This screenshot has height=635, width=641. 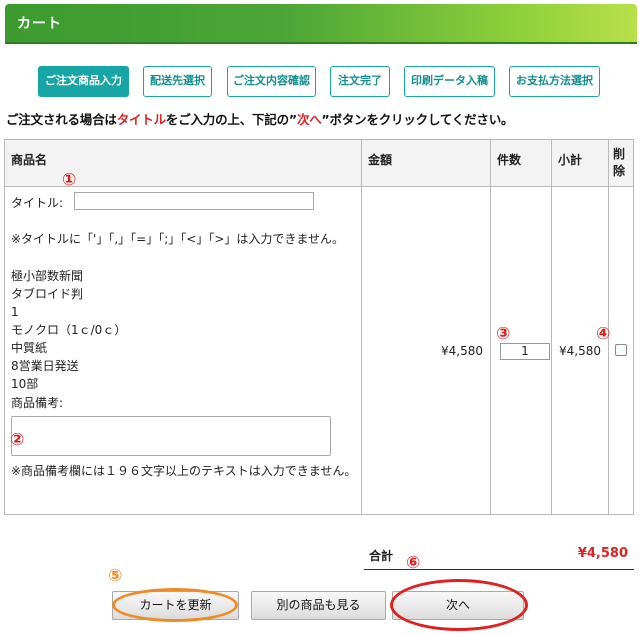 What do you see at coordinates (39, 24) in the screenshot?
I see `page-title: カート` at bounding box center [39, 24].